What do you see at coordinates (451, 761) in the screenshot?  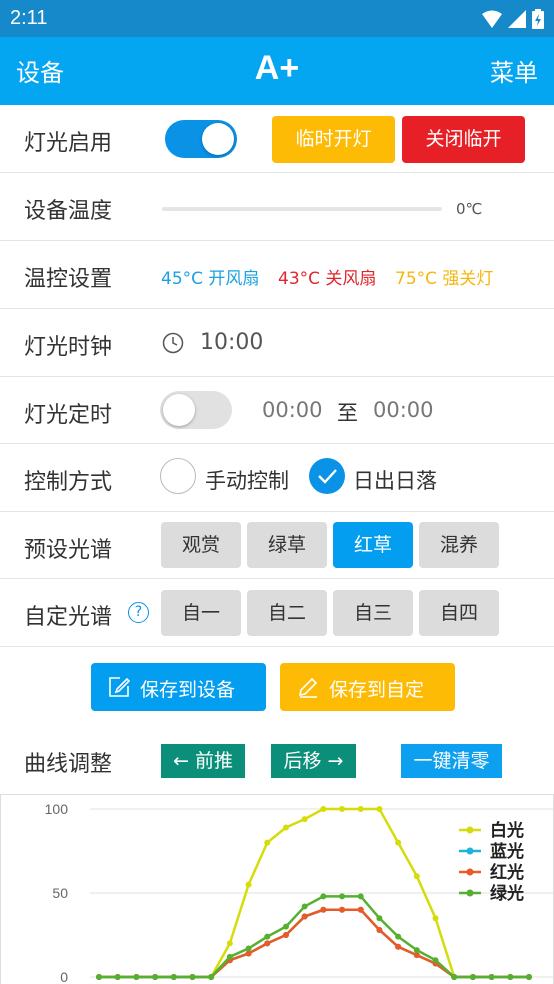 I see `reset-curve-button: 一键清零` at bounding box center [451, 761].